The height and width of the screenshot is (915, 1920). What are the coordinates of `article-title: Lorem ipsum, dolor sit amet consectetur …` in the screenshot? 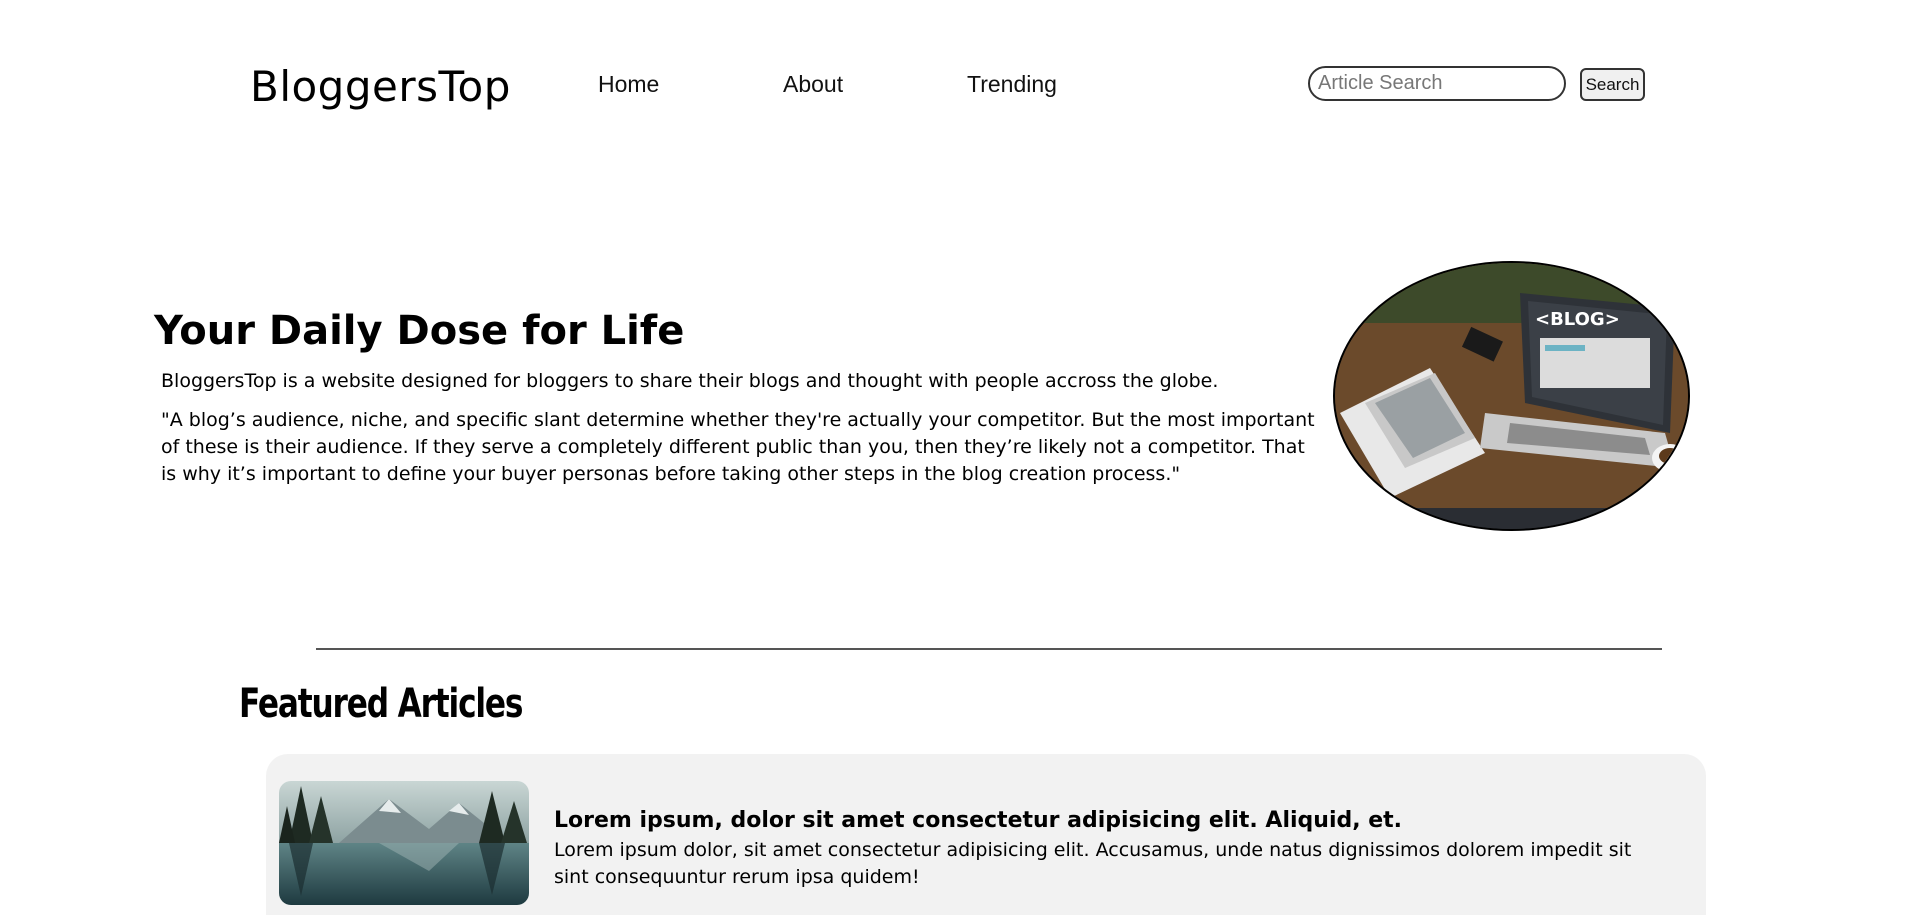 It's located at (978, 820).